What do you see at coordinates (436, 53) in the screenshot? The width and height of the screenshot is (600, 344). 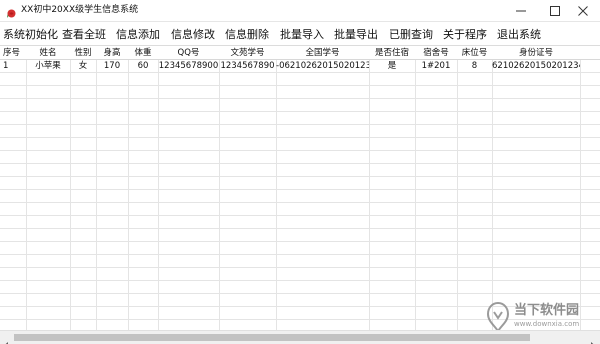 I see `column-header: 宿舍号` at bounding box center [436, 53].